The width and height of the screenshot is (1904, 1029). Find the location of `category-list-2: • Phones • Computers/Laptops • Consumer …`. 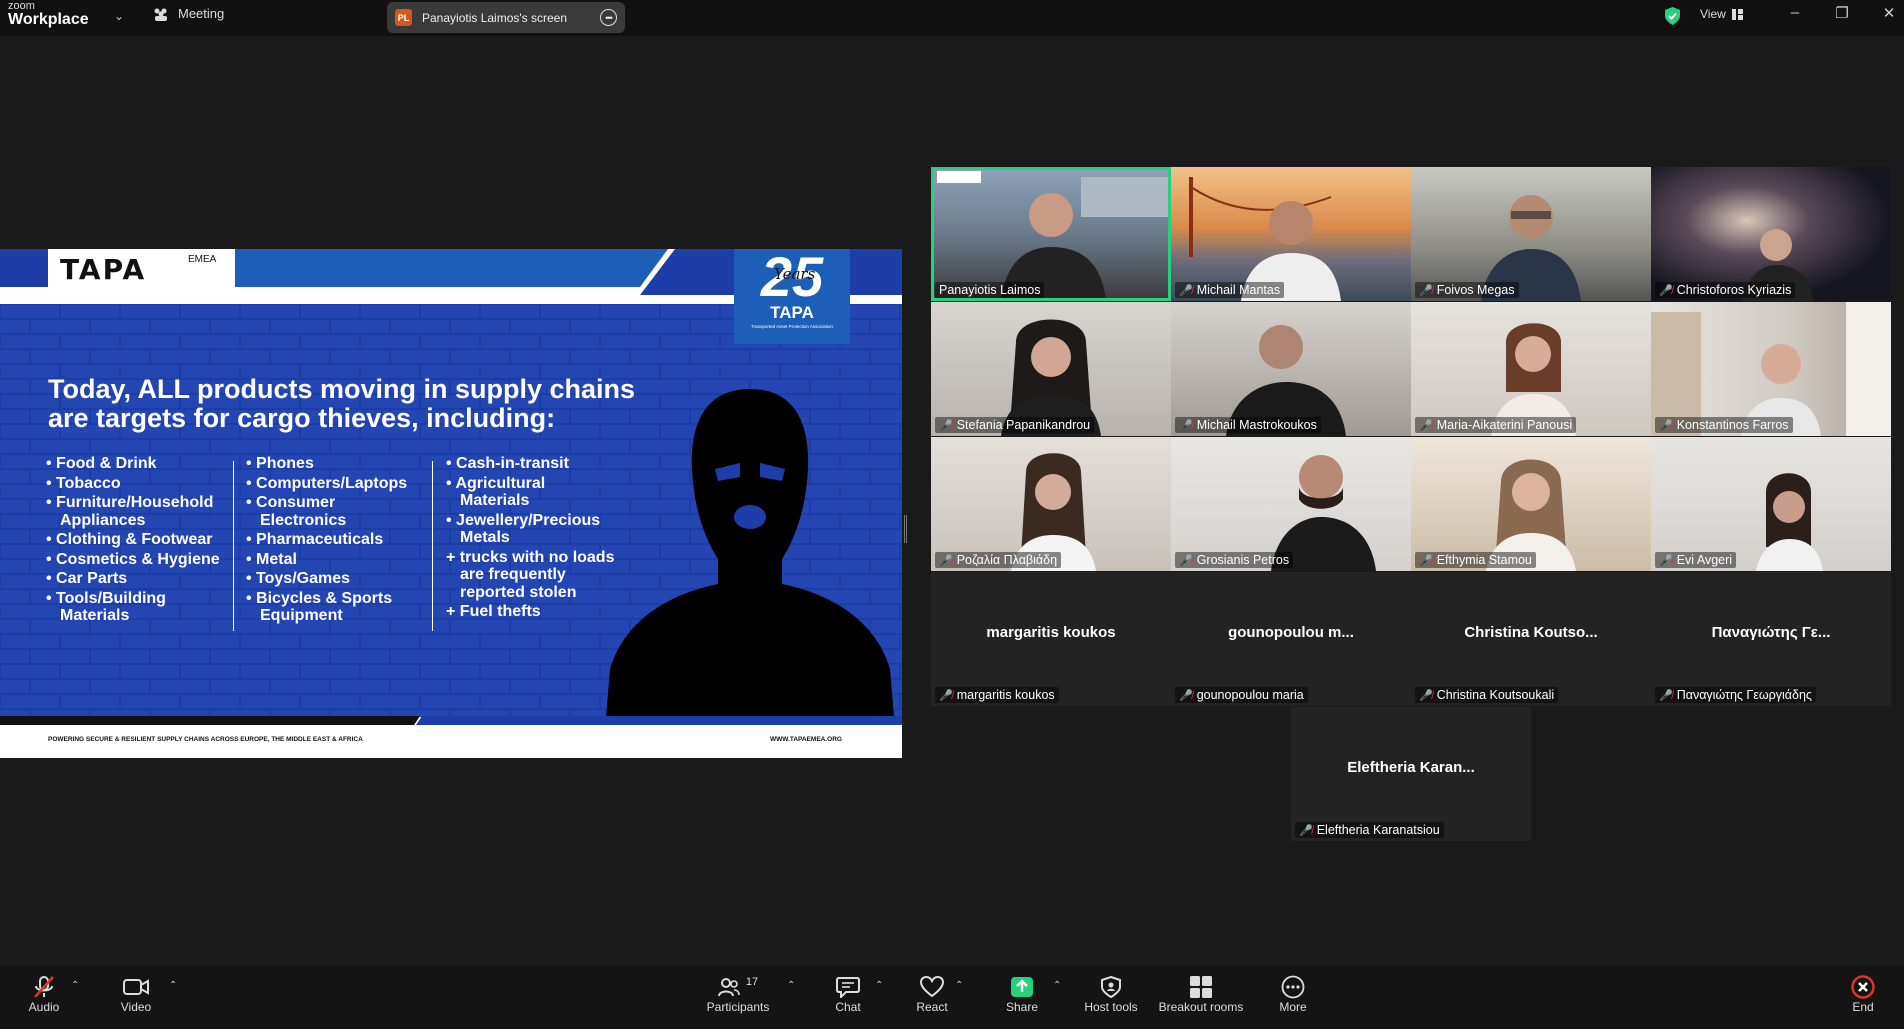

category-list-2: • Phones • Computers/Laptops • Consumer … is located at coordinates (326, 540).